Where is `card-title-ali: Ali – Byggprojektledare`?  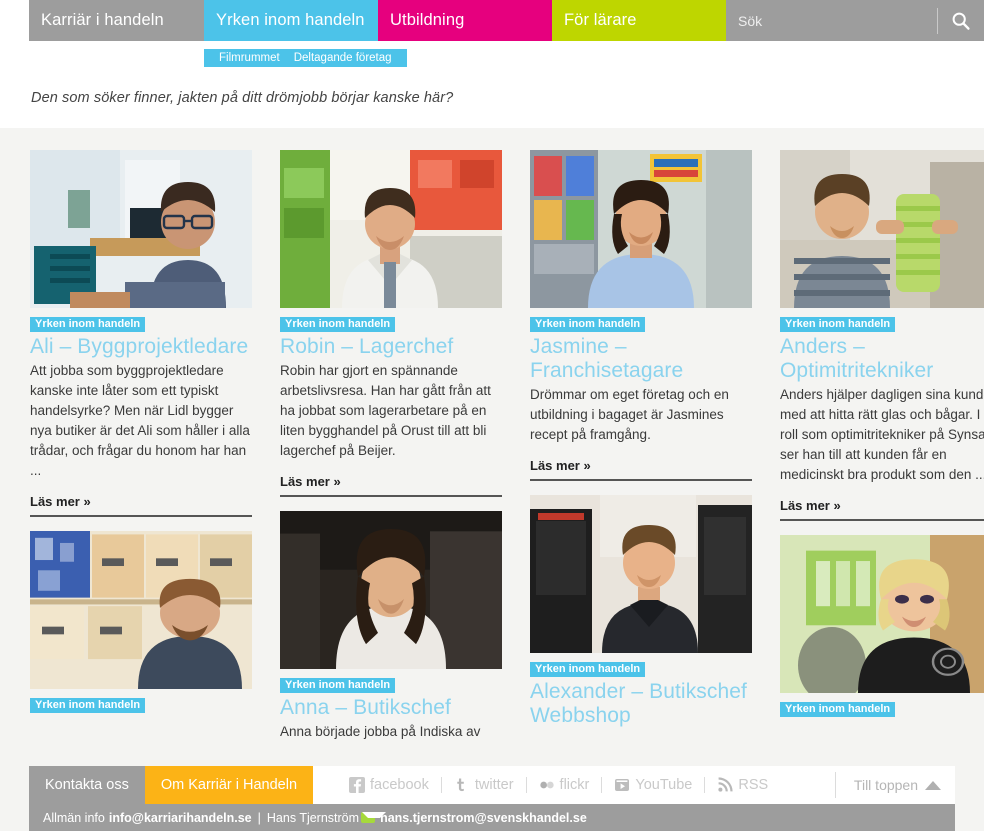 card-title-ali: Ali – Byggprojektledare is located at coordinates (141, 347).